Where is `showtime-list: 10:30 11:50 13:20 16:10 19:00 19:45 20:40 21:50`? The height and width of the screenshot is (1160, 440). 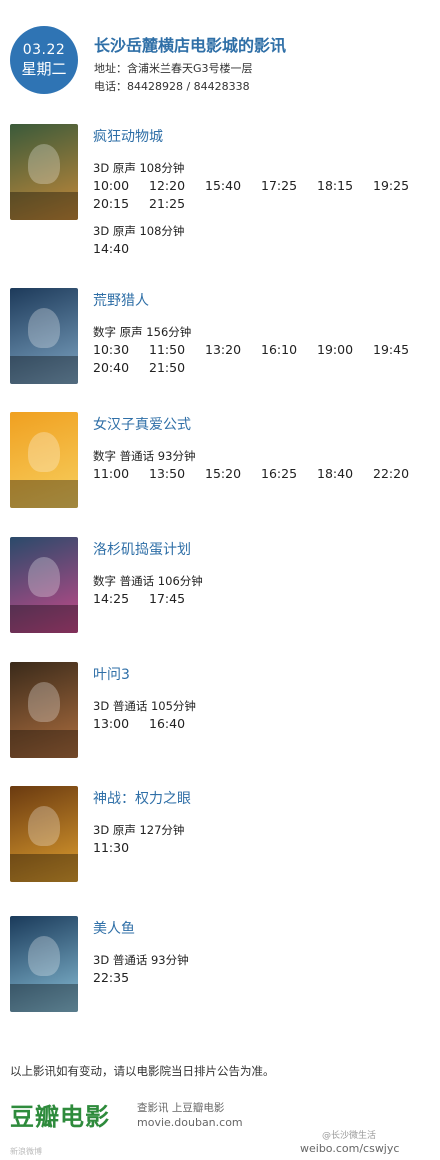 showtime-list: 10:30 11:50 13:20 16:10 19:00 19:45 20:40 21:50 is located at coordinates (263, 359).